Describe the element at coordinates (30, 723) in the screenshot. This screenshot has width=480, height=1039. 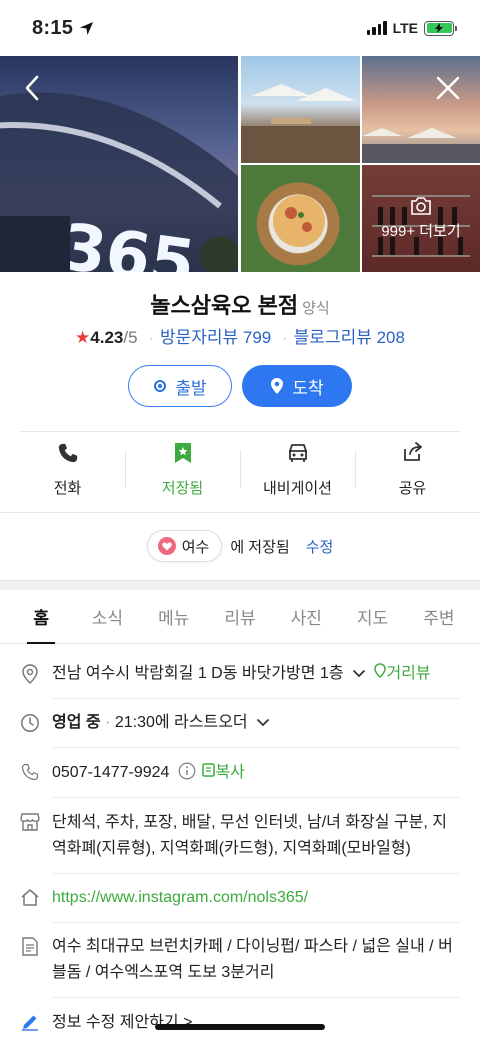
I see `clock-icon` at that location.